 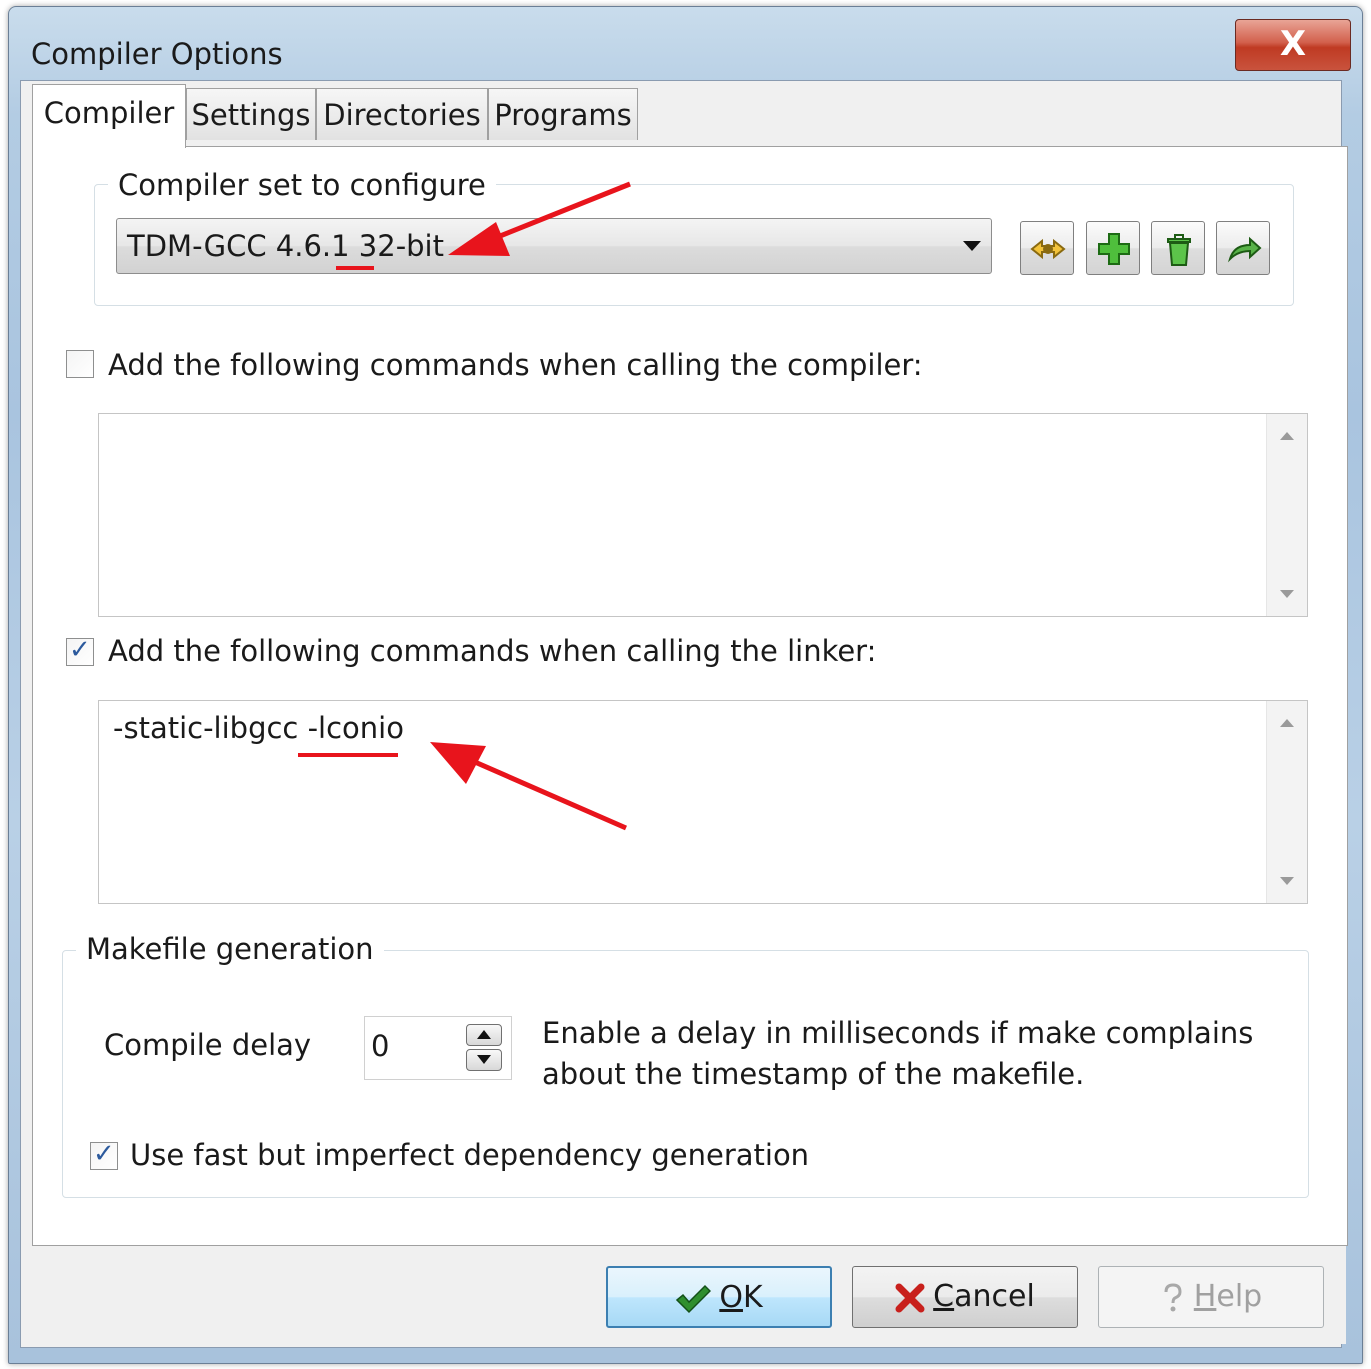 What do you see at coordinates (208, 1045) in the screenshot?
I see `compile-delay-label: Compile delay` at bounding box center [208, 1045].